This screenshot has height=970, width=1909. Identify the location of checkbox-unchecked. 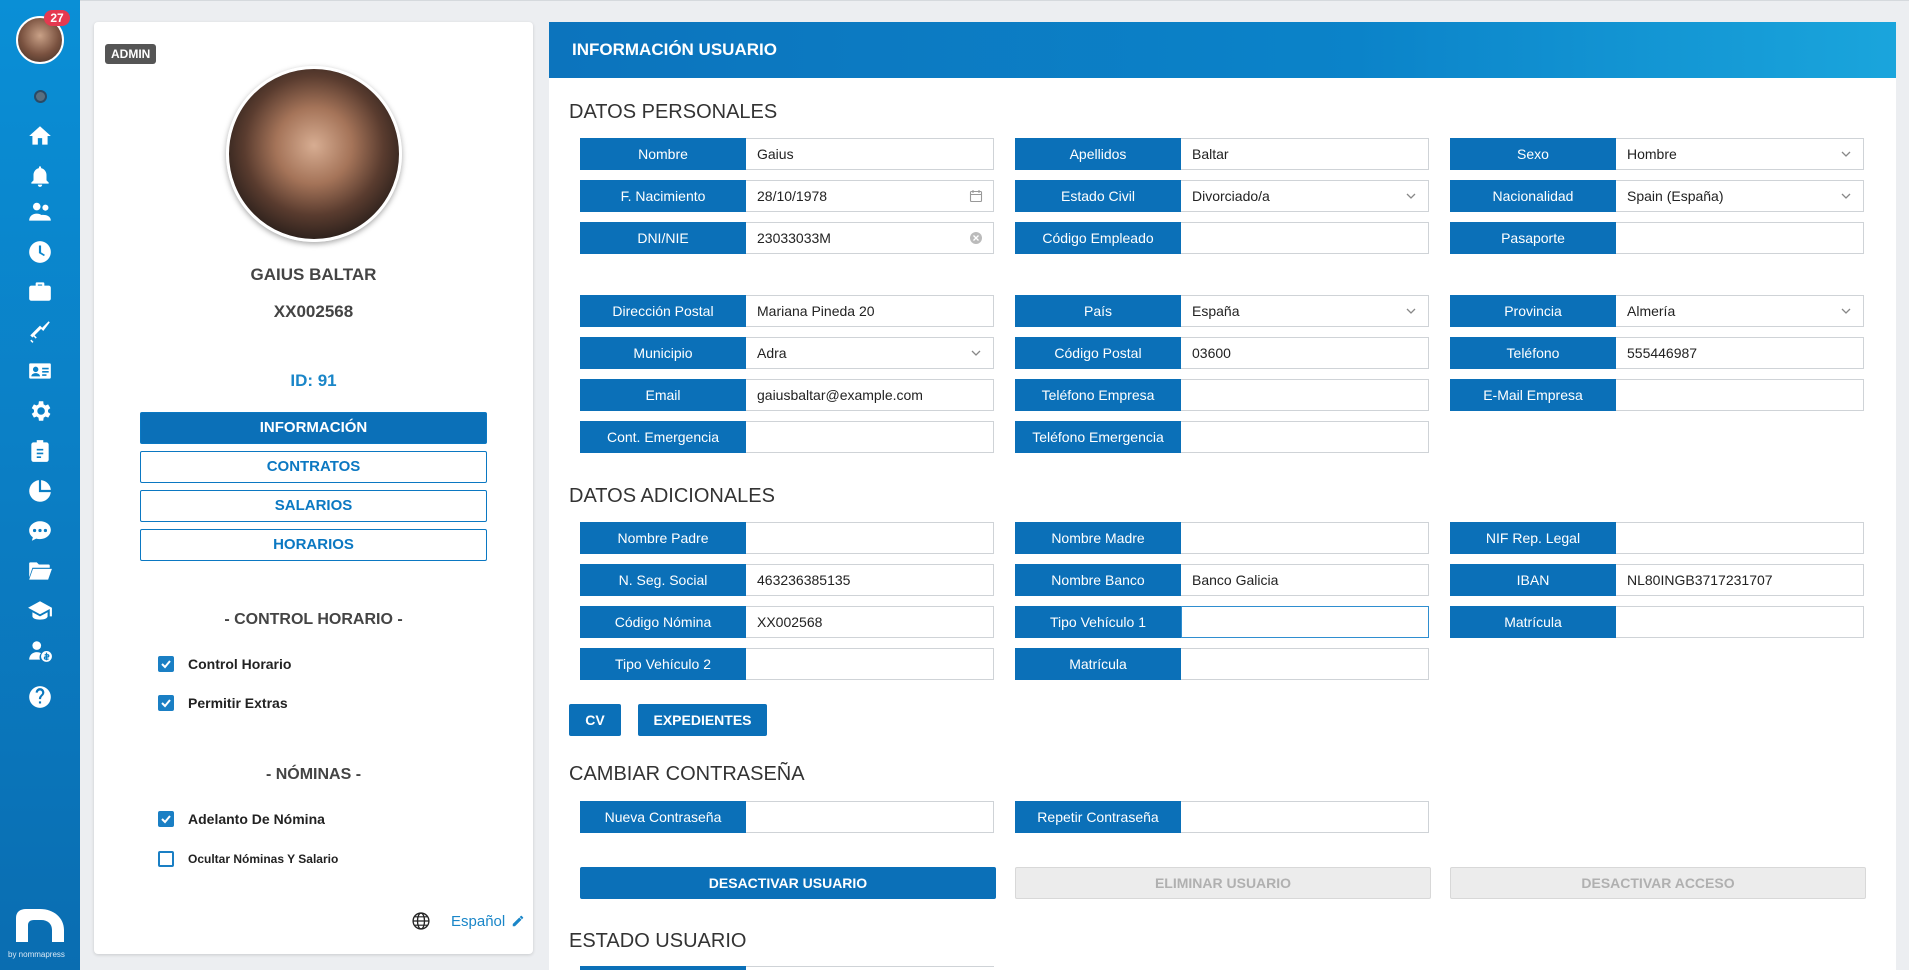
(166, 859).